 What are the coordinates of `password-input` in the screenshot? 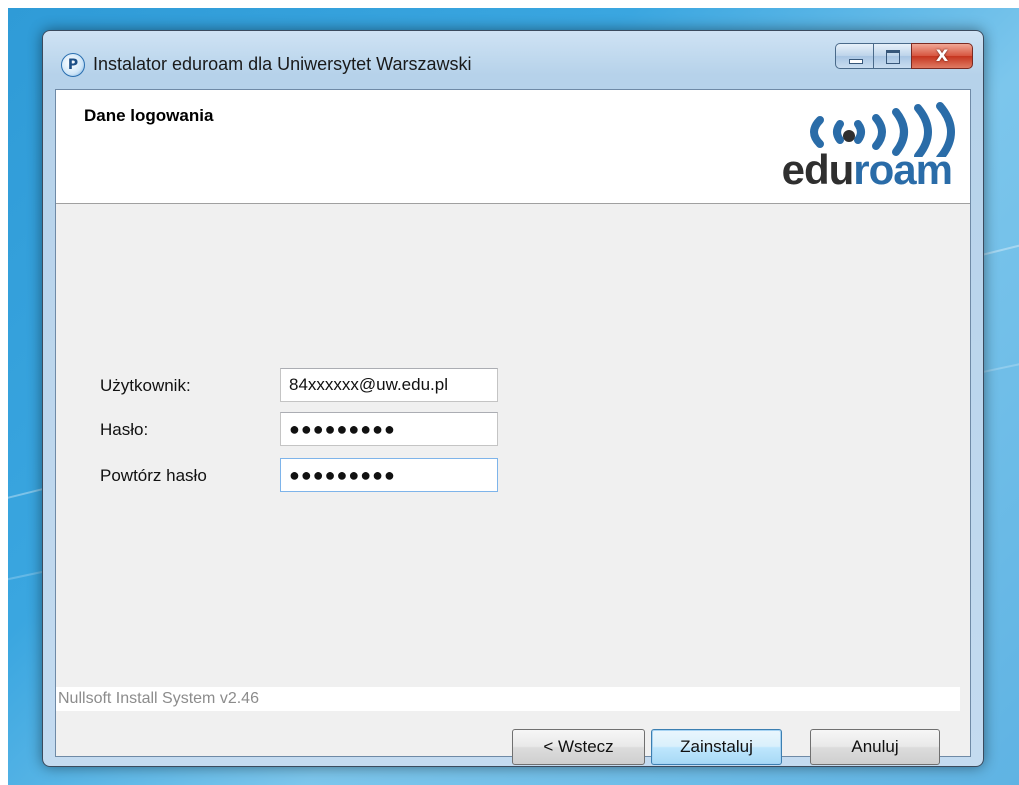 It's located at (389, 429).